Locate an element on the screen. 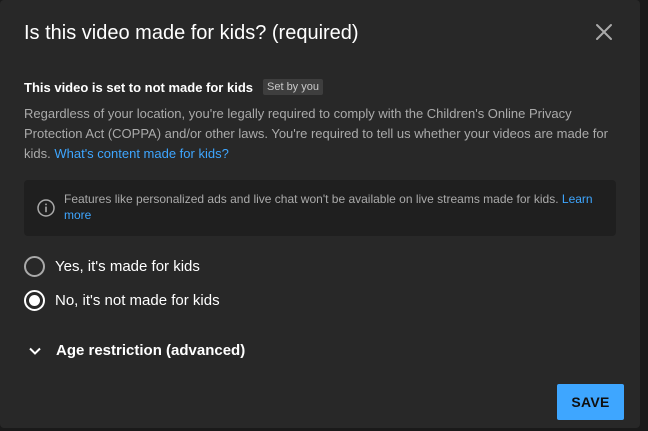 The height and width of the screenshot is (431, 648). close-icon is located at coordinates (604, 32).